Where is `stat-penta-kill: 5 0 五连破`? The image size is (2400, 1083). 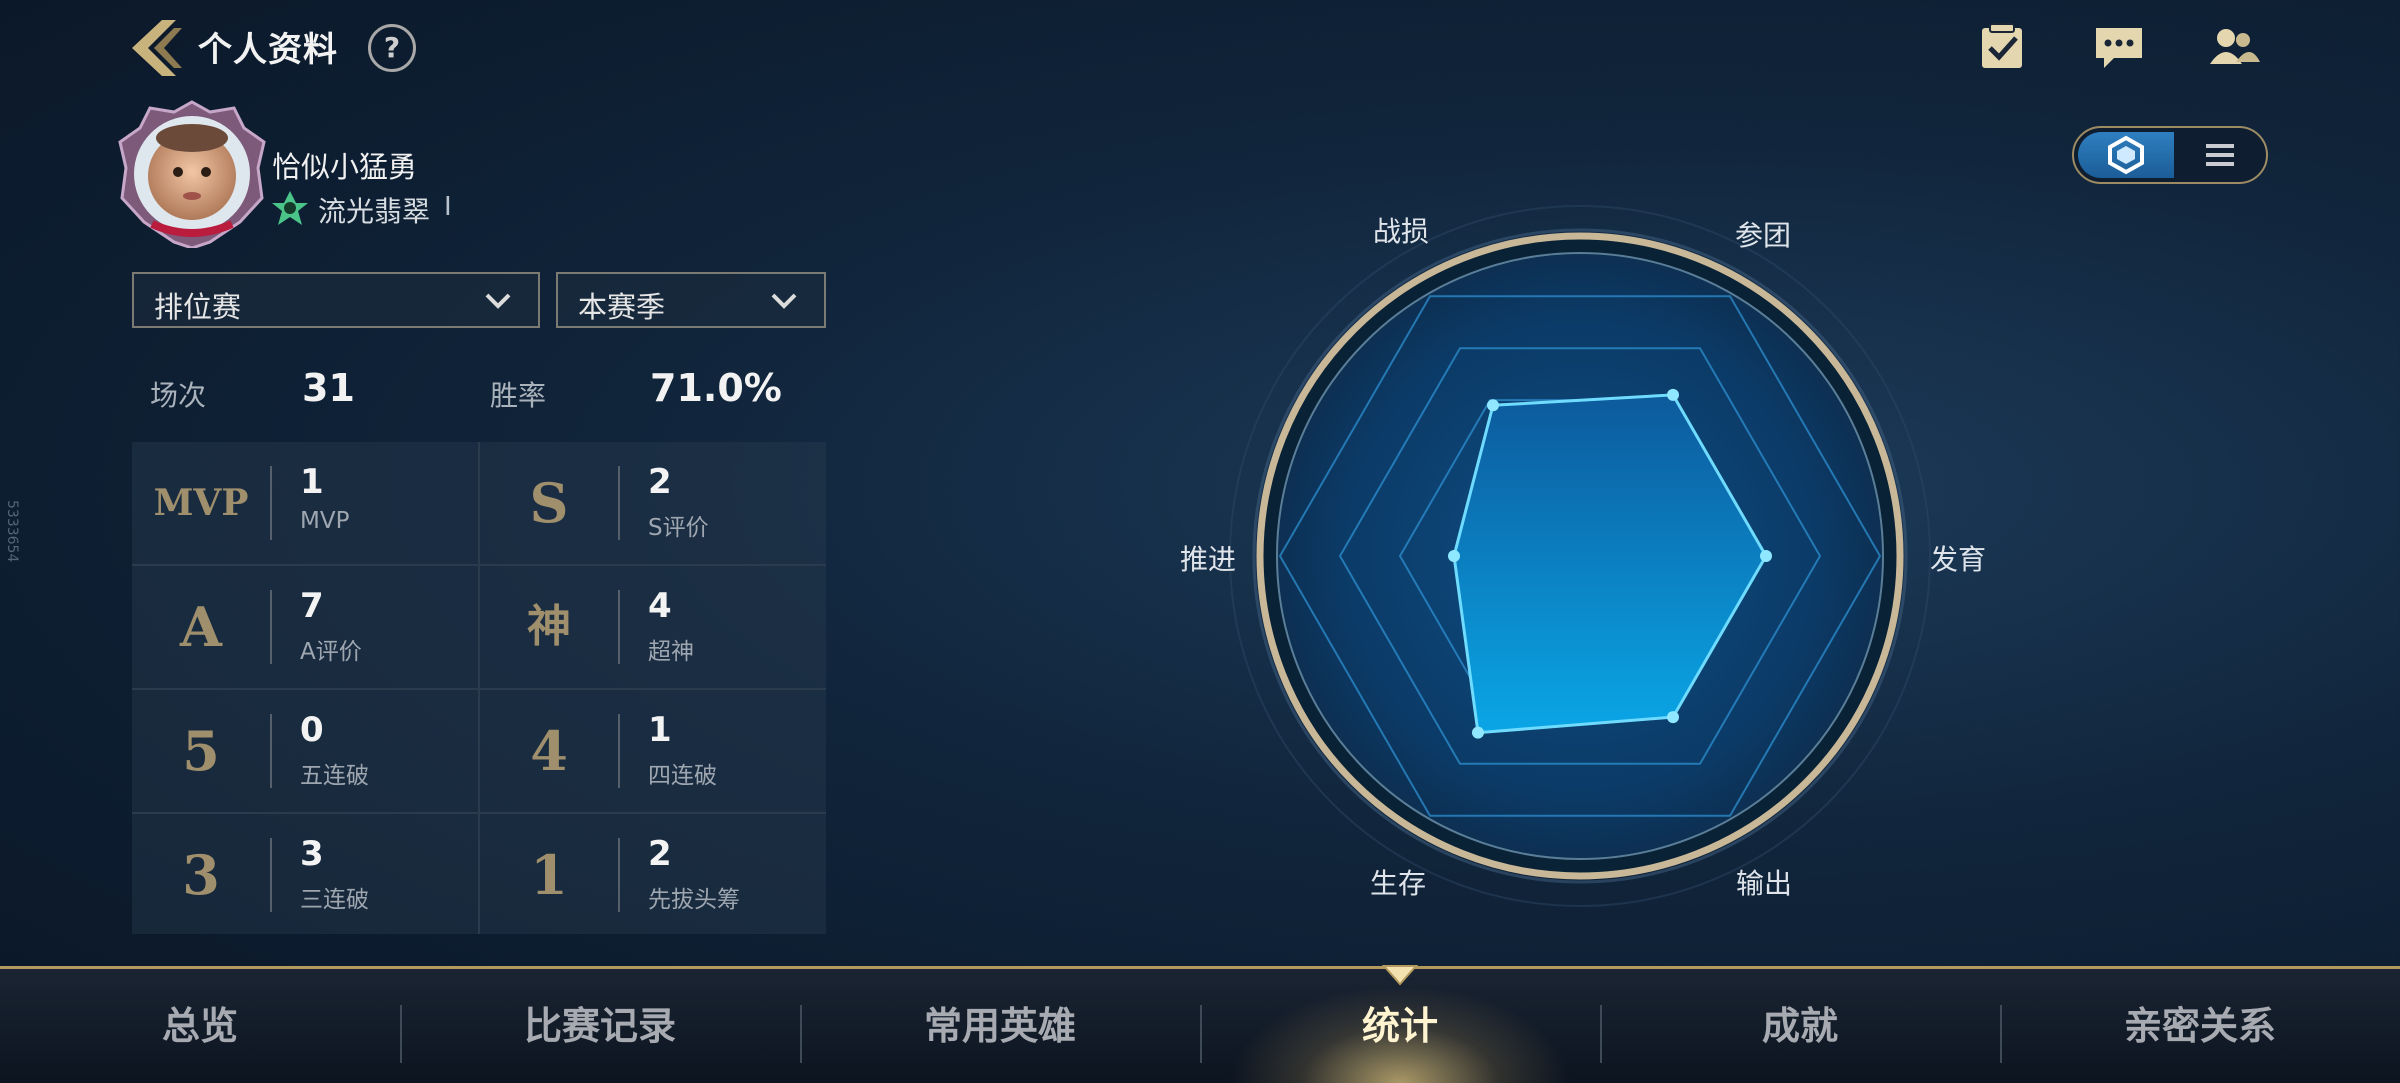 stat-penta-kill: 5 0 五连破 is located at coordinates (305, 751).